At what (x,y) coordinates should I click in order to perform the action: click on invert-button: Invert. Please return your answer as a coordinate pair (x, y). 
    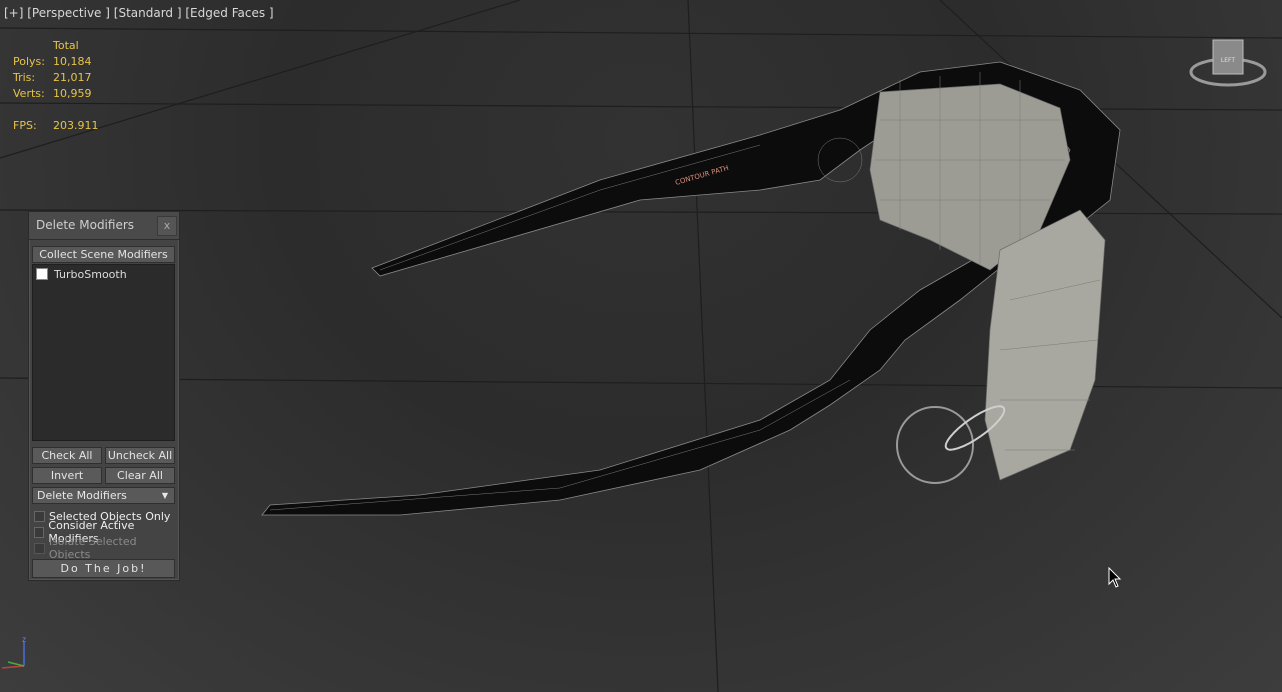
    Looking at the image, I should click on (67, 475).